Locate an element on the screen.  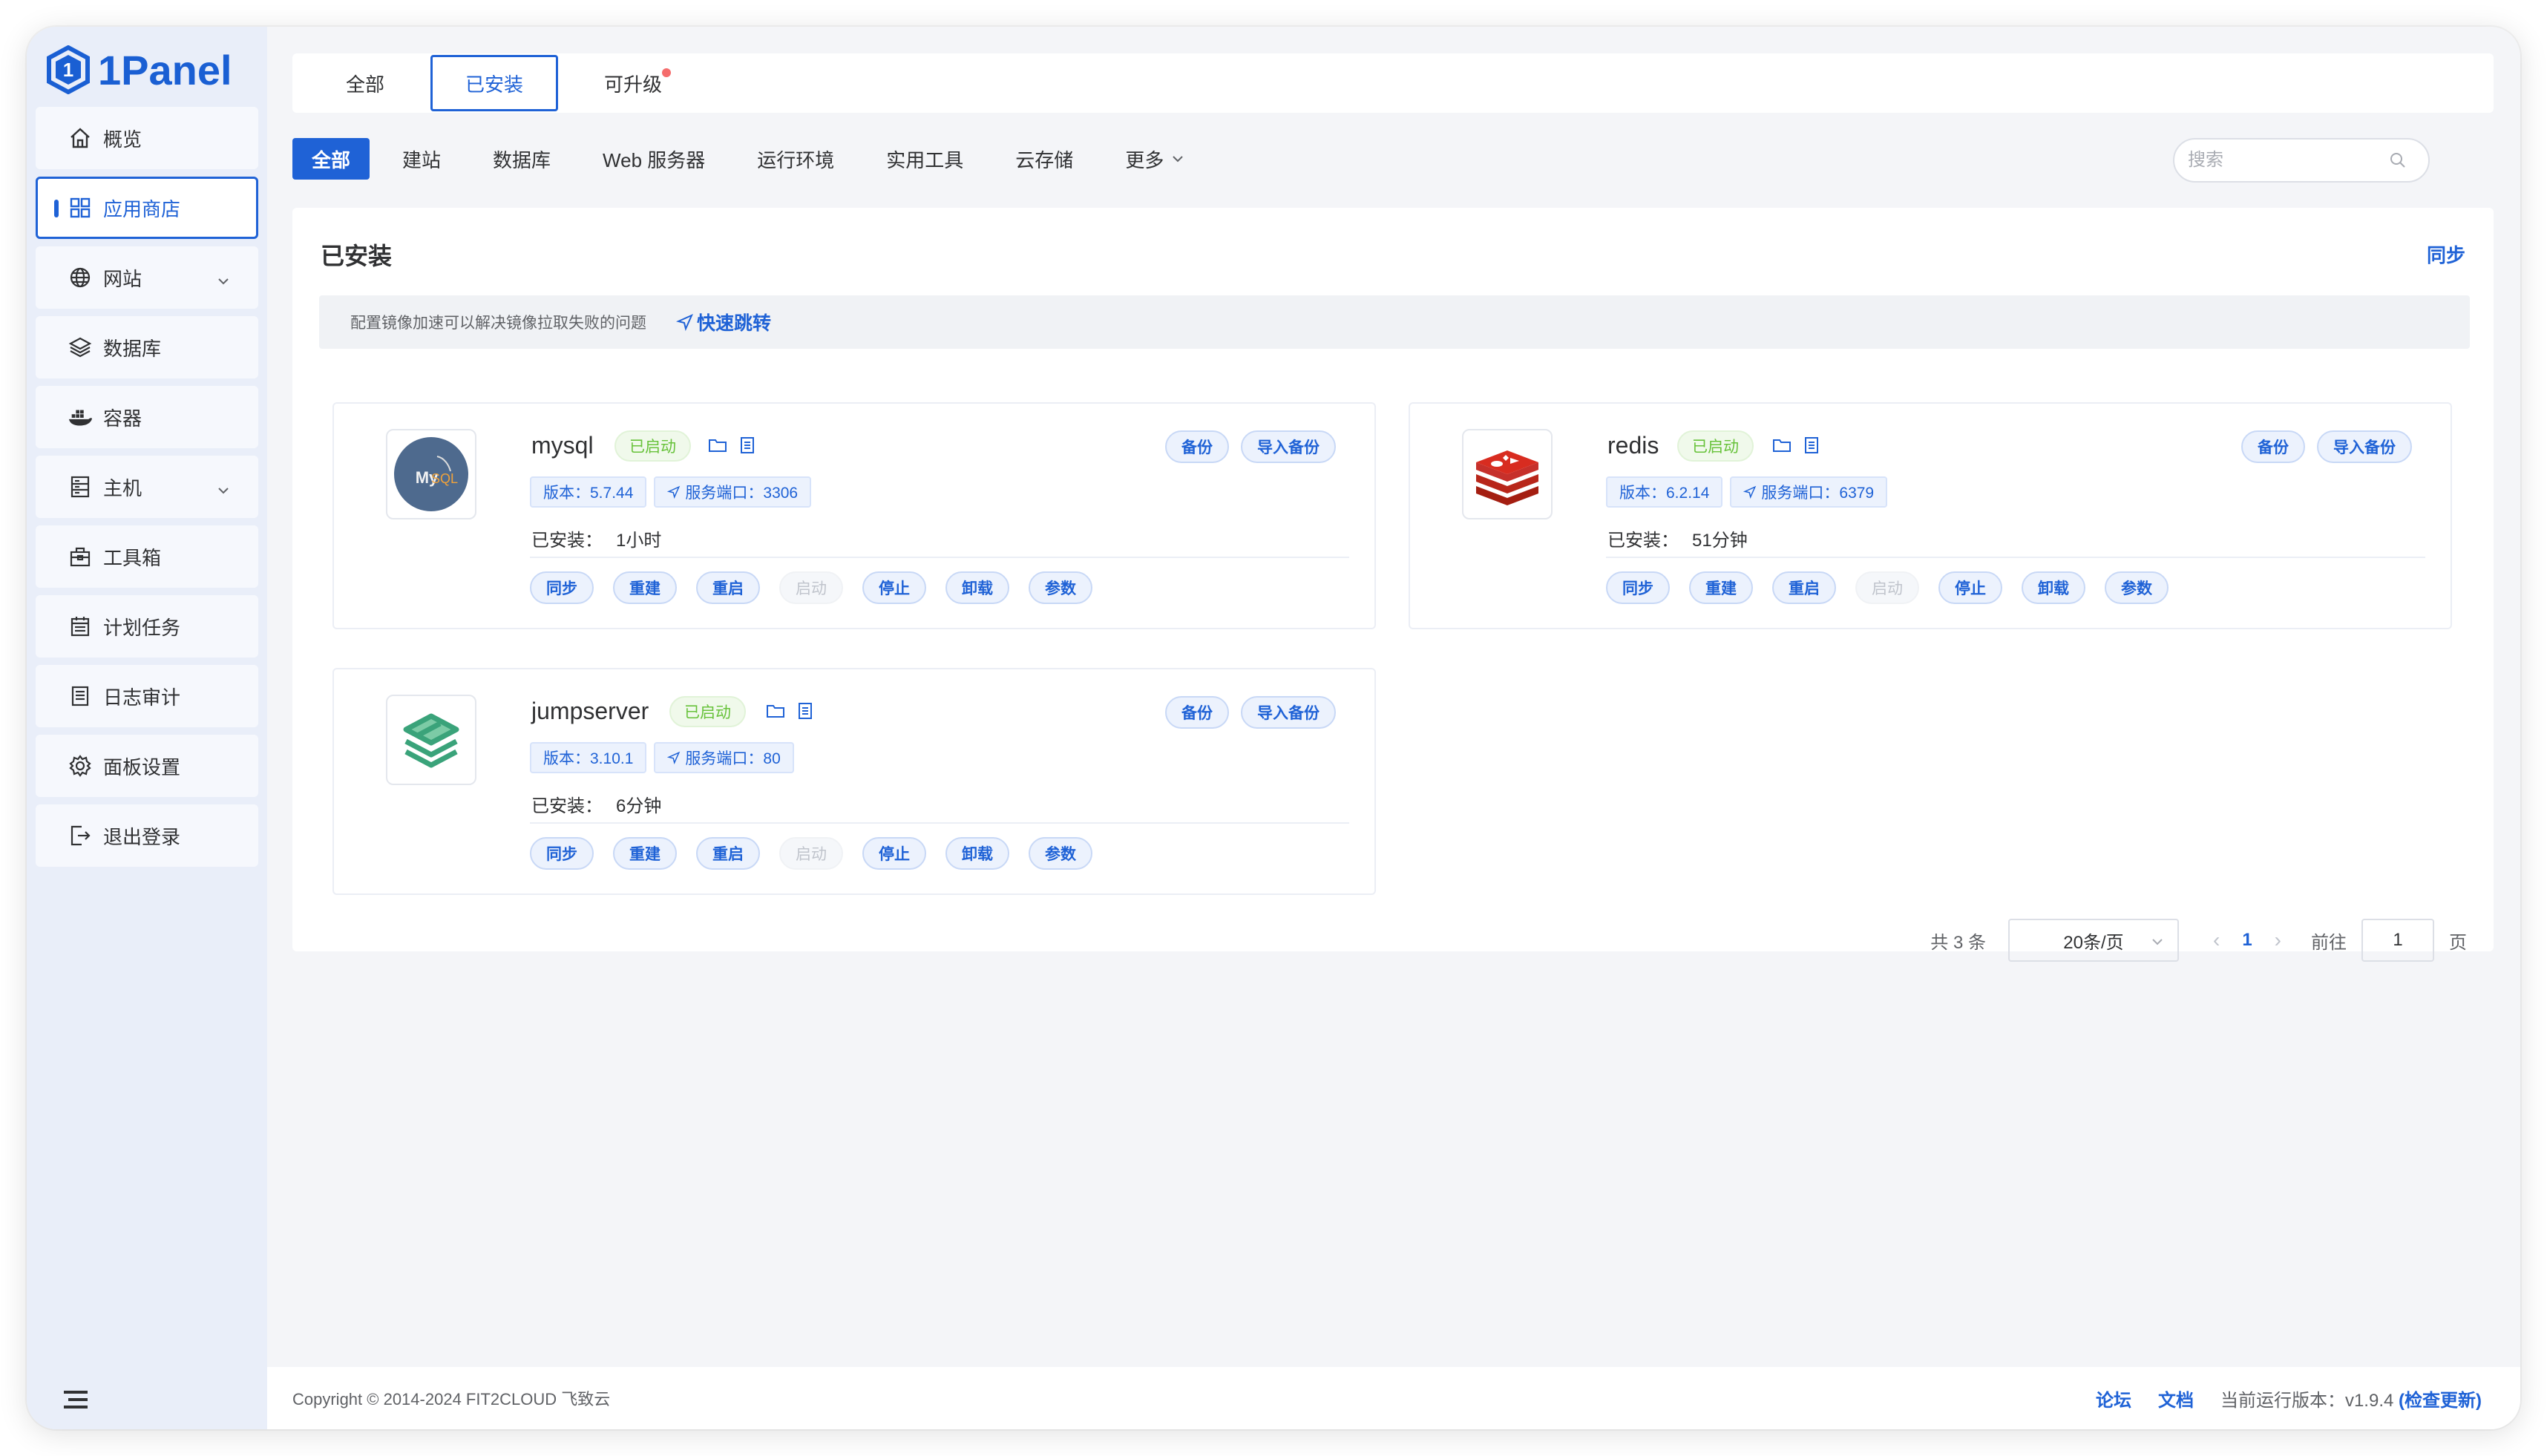
tab-label: 全部 is located at coordinates (365, 85).